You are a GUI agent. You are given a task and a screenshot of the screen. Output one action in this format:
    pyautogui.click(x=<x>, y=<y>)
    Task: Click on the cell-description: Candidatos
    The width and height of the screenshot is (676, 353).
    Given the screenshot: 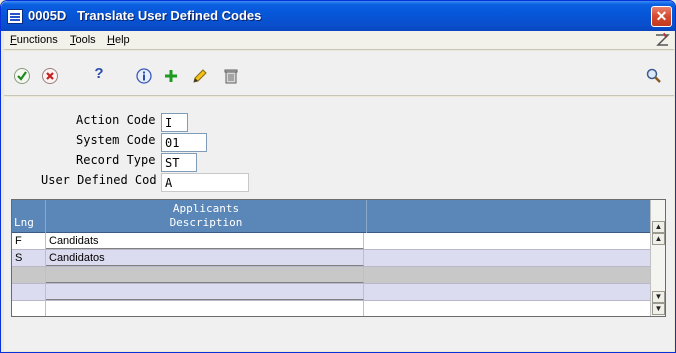 What is the action you would take?
    pyautogui.click(x=205, y=258)
    